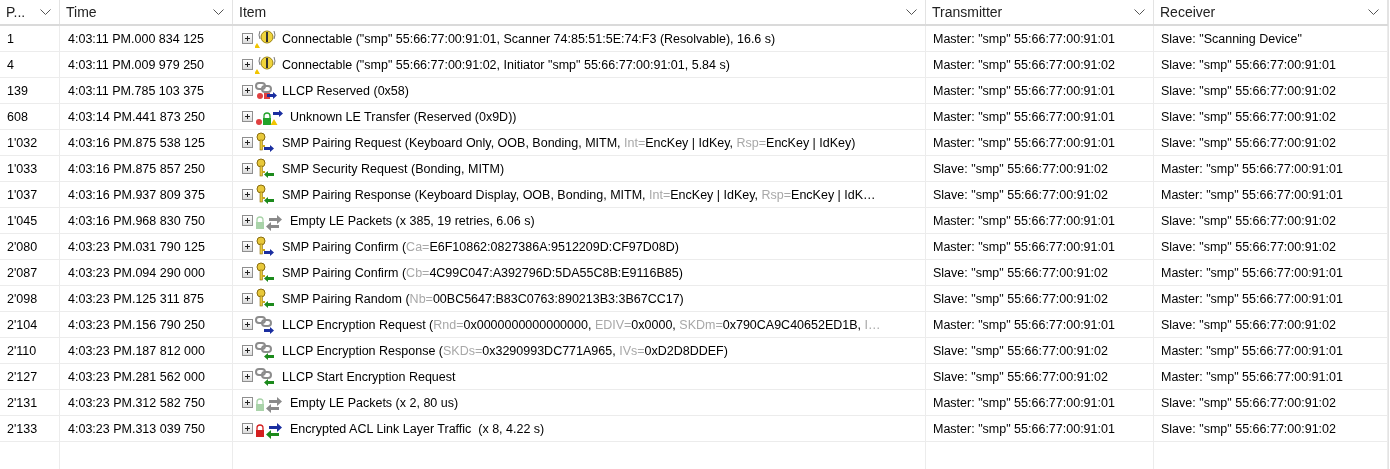 This screenshot has height=469, width=1390. Describe the element at coordinates (136, 38) in the screenshot. I see `table-cell: 4:03:11 PM.000 834 125` at that location.